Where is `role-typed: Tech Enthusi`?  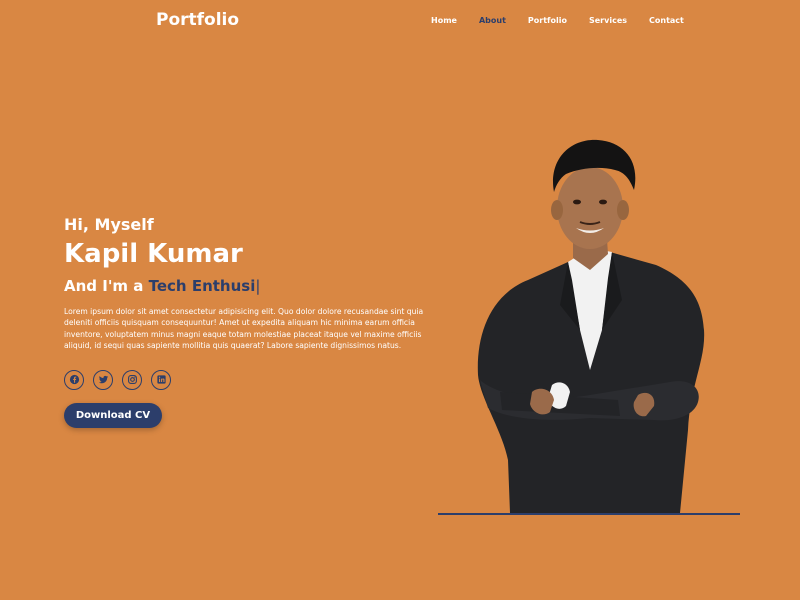 role-typed: Tech Enthusi is located at coordinates (202, 286).